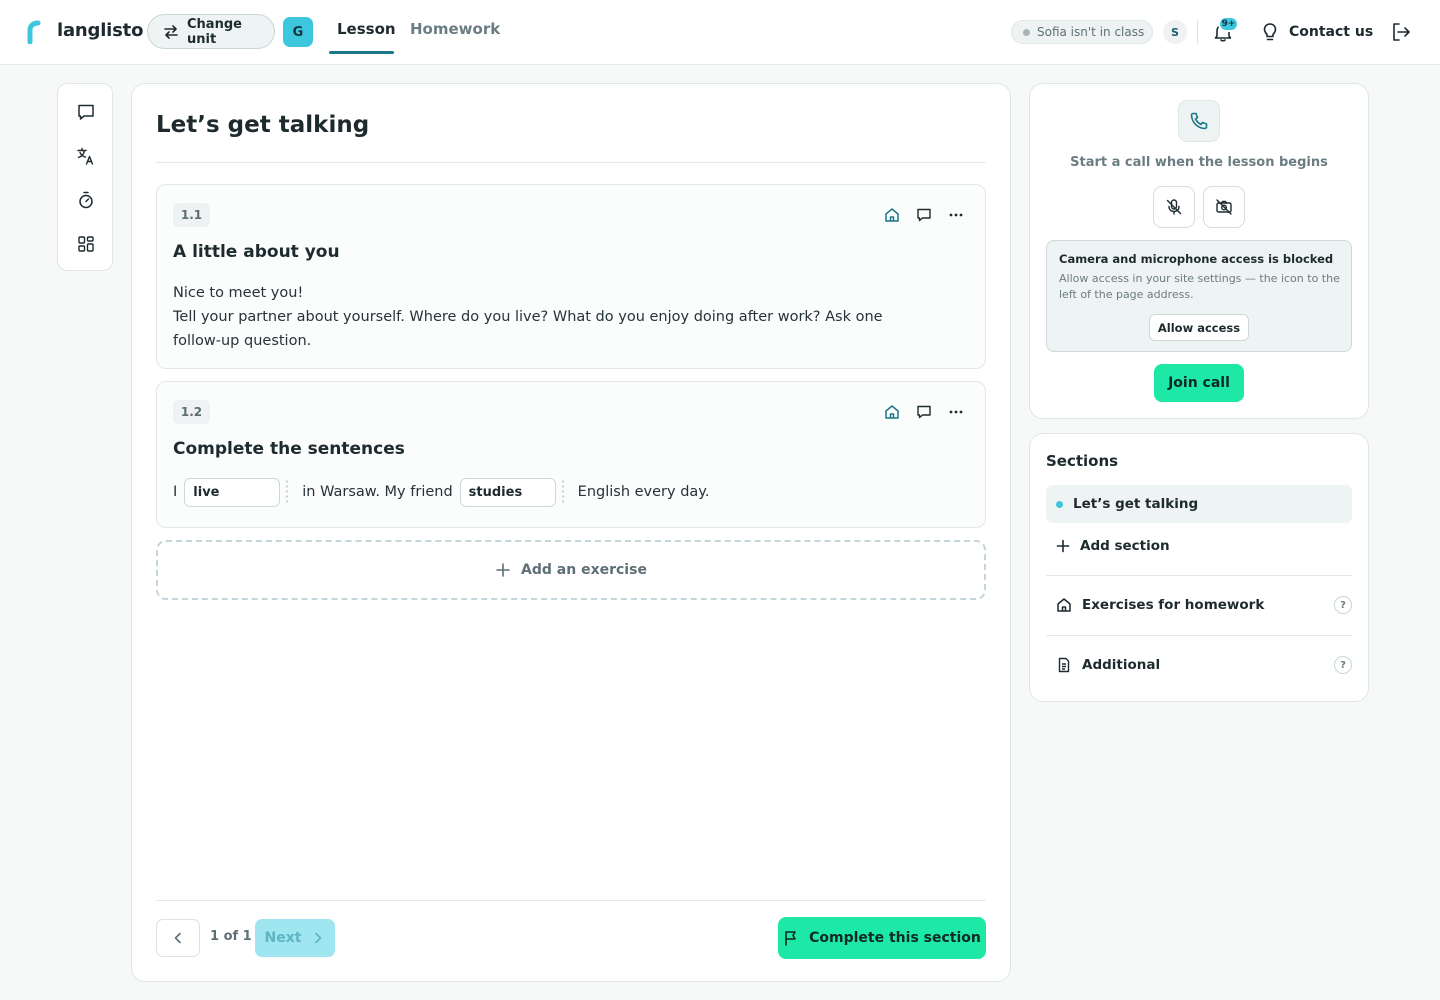 The width and height of the screenshot is (1440, 1000). I want to click on sentence-part: I, so click(175, 492).